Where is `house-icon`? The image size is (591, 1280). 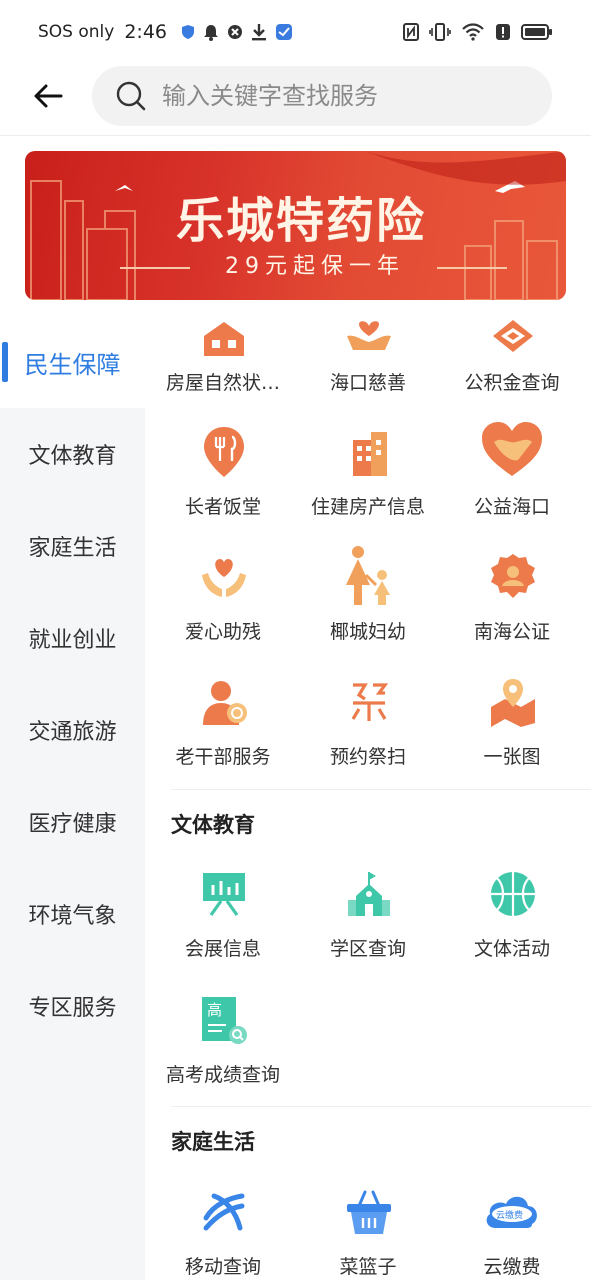 house-icon is located at coordinates (224, 336).